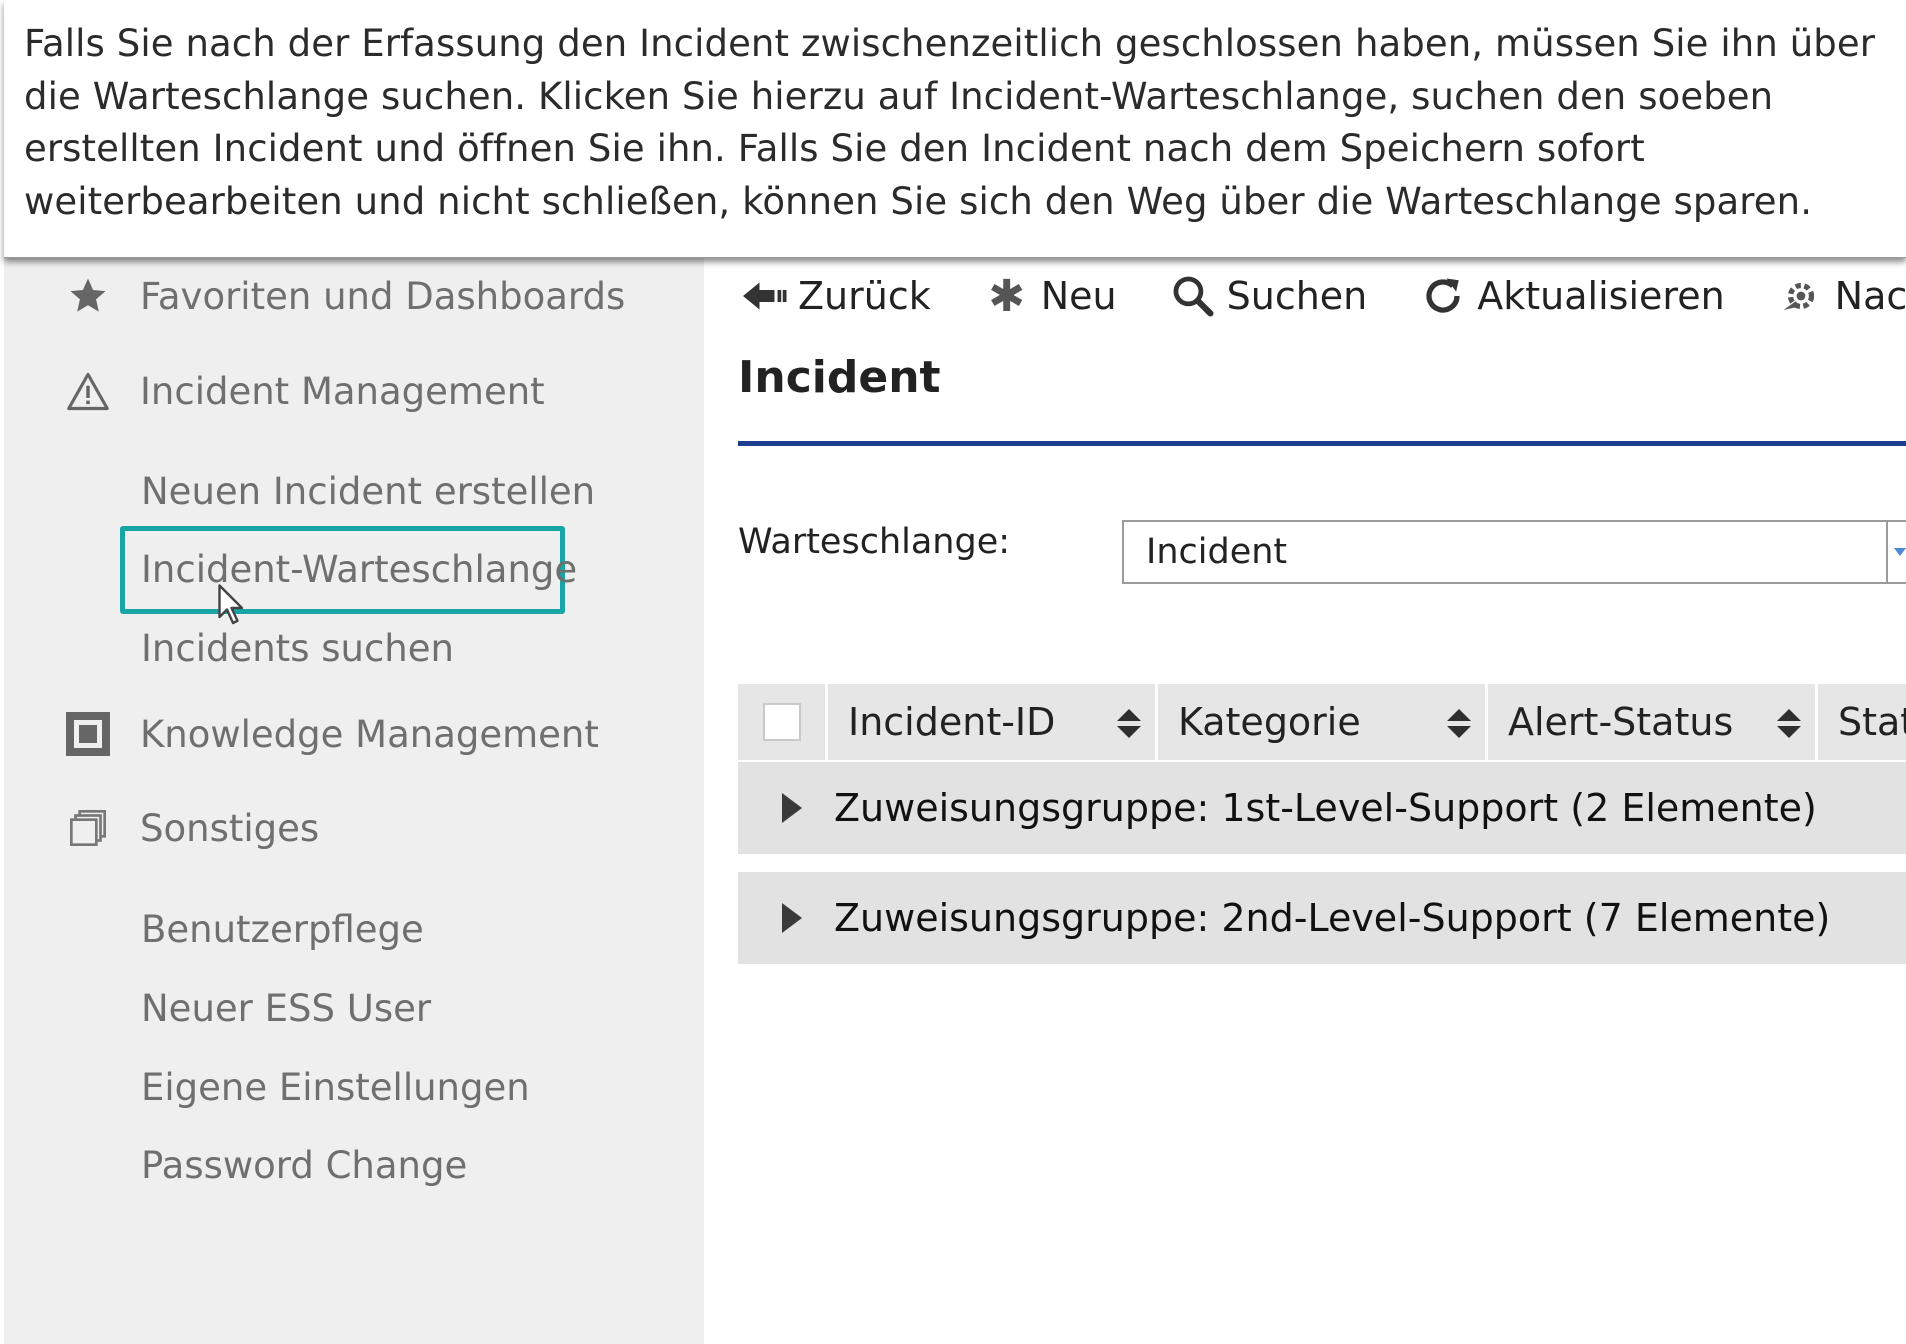  I want to click on queue-select: Incident, so click(1514, 552).